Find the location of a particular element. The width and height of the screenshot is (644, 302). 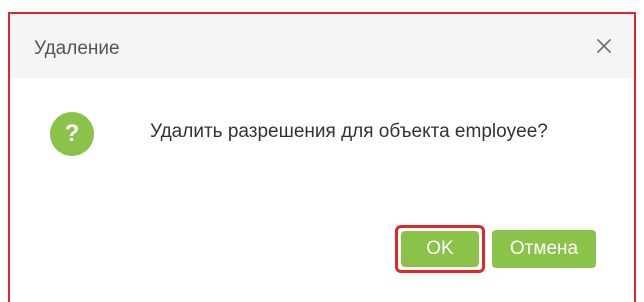

close-icon is located at coordinates (604, 46).